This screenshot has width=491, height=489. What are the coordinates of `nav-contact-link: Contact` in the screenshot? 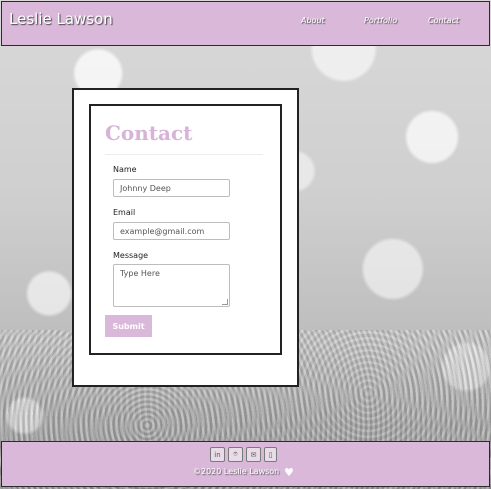 It's located at (443, 20).